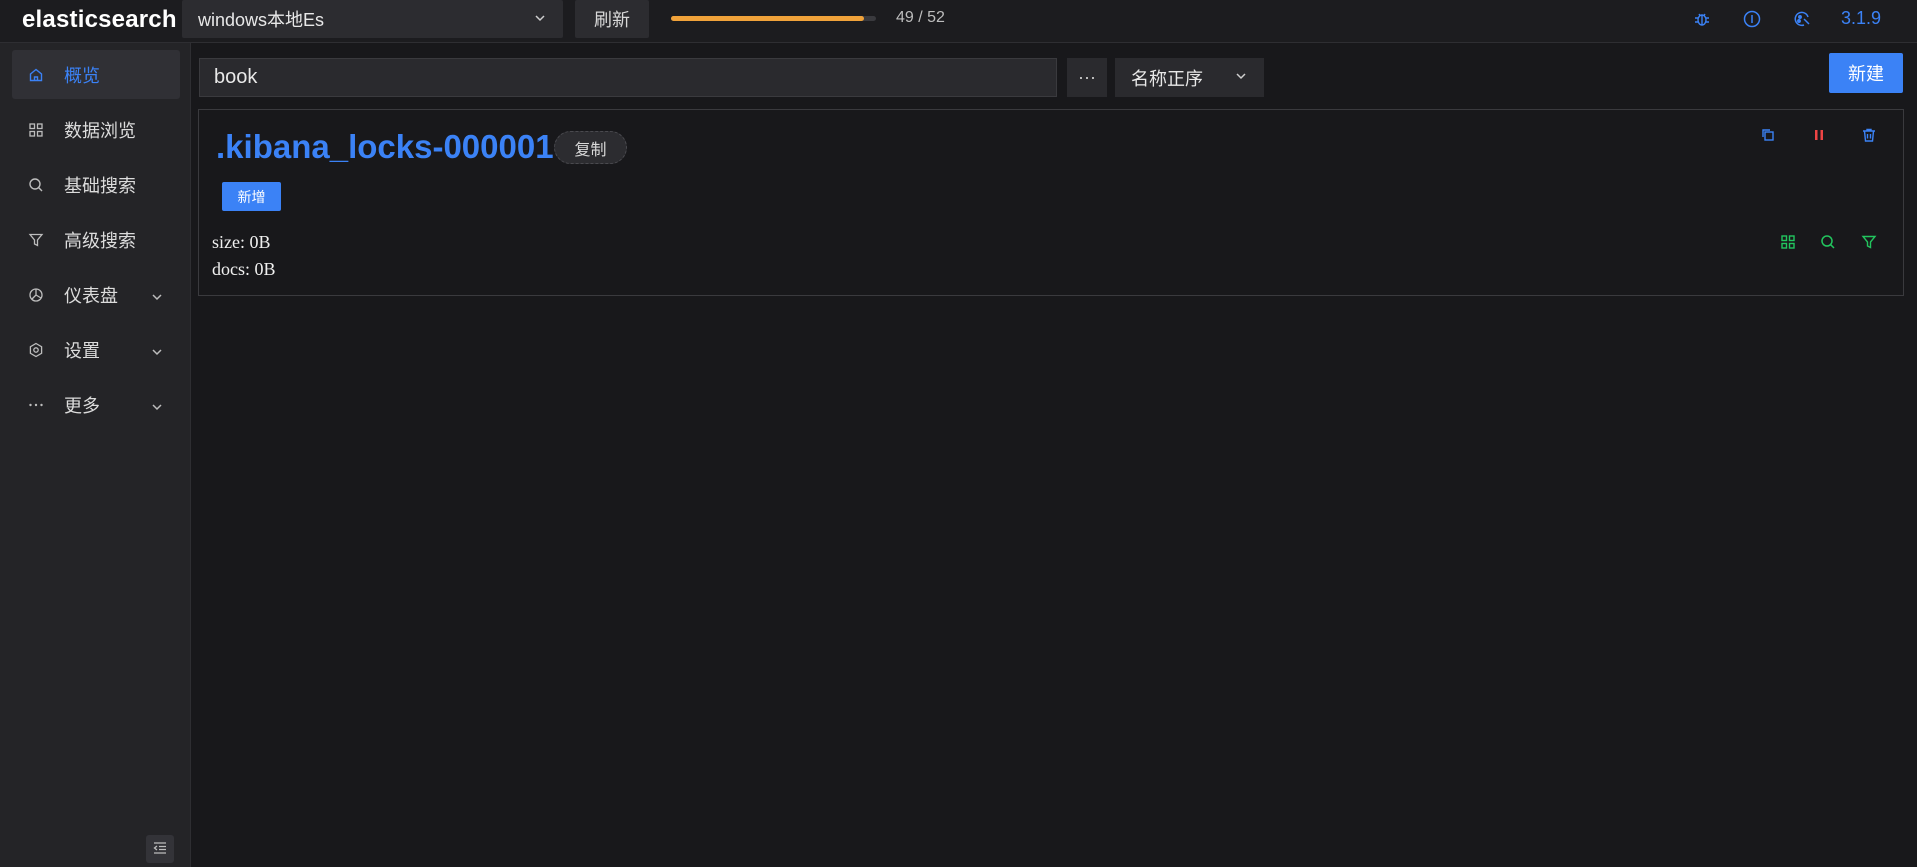  I want to click on add-alias-button: 新增, so click(251, 196).